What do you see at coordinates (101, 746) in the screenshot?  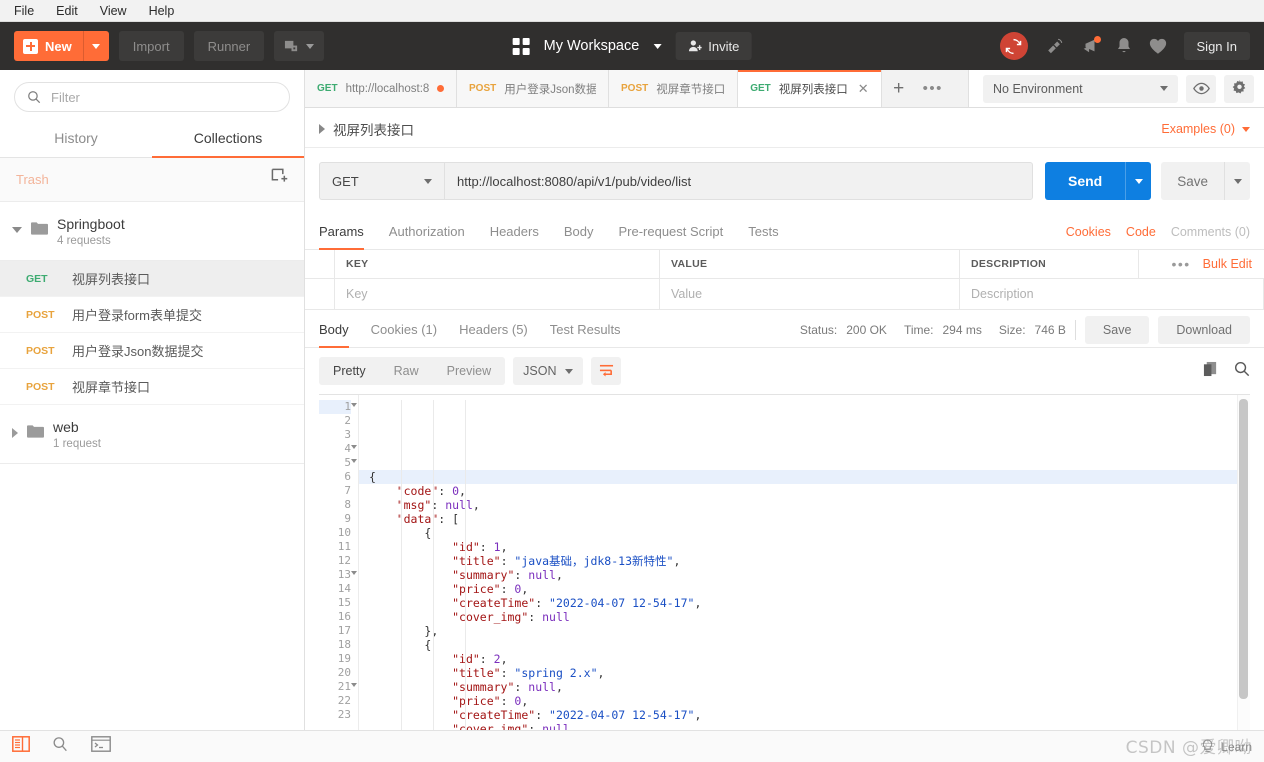 I see `console-button` at bounding box center [101, 746].